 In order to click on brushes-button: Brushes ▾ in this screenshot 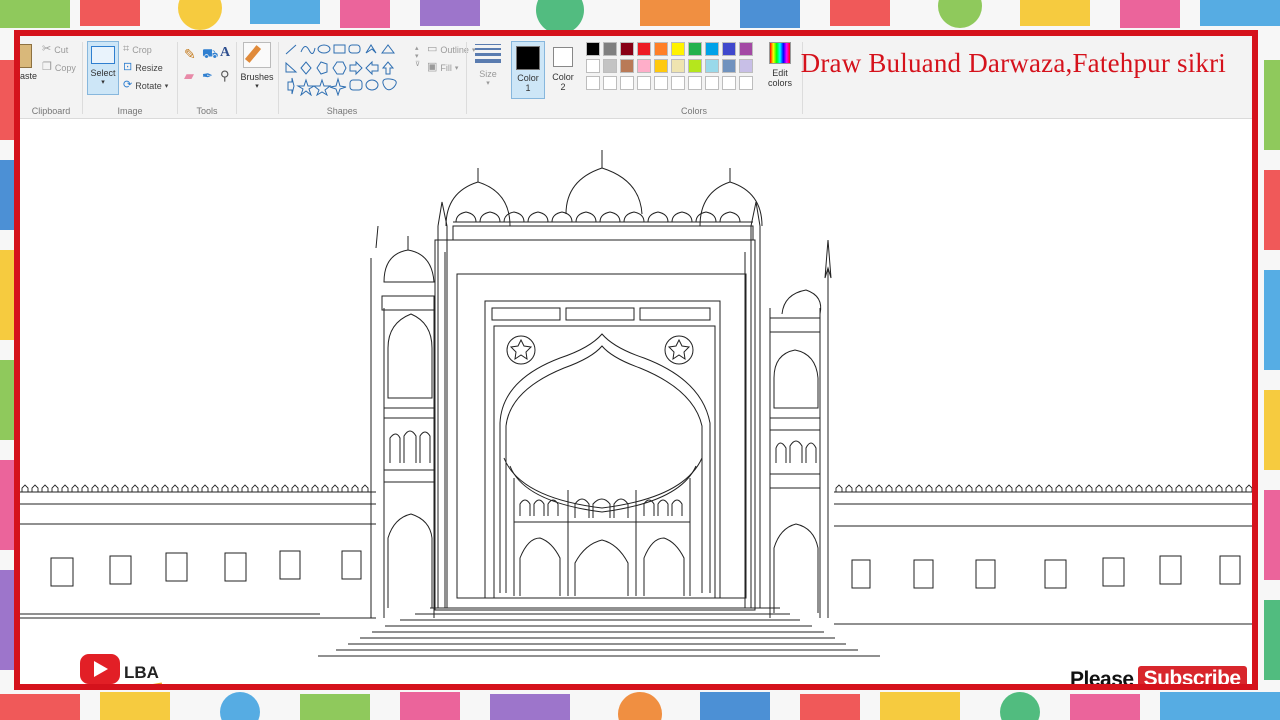, I will do `click(257, 66)`.